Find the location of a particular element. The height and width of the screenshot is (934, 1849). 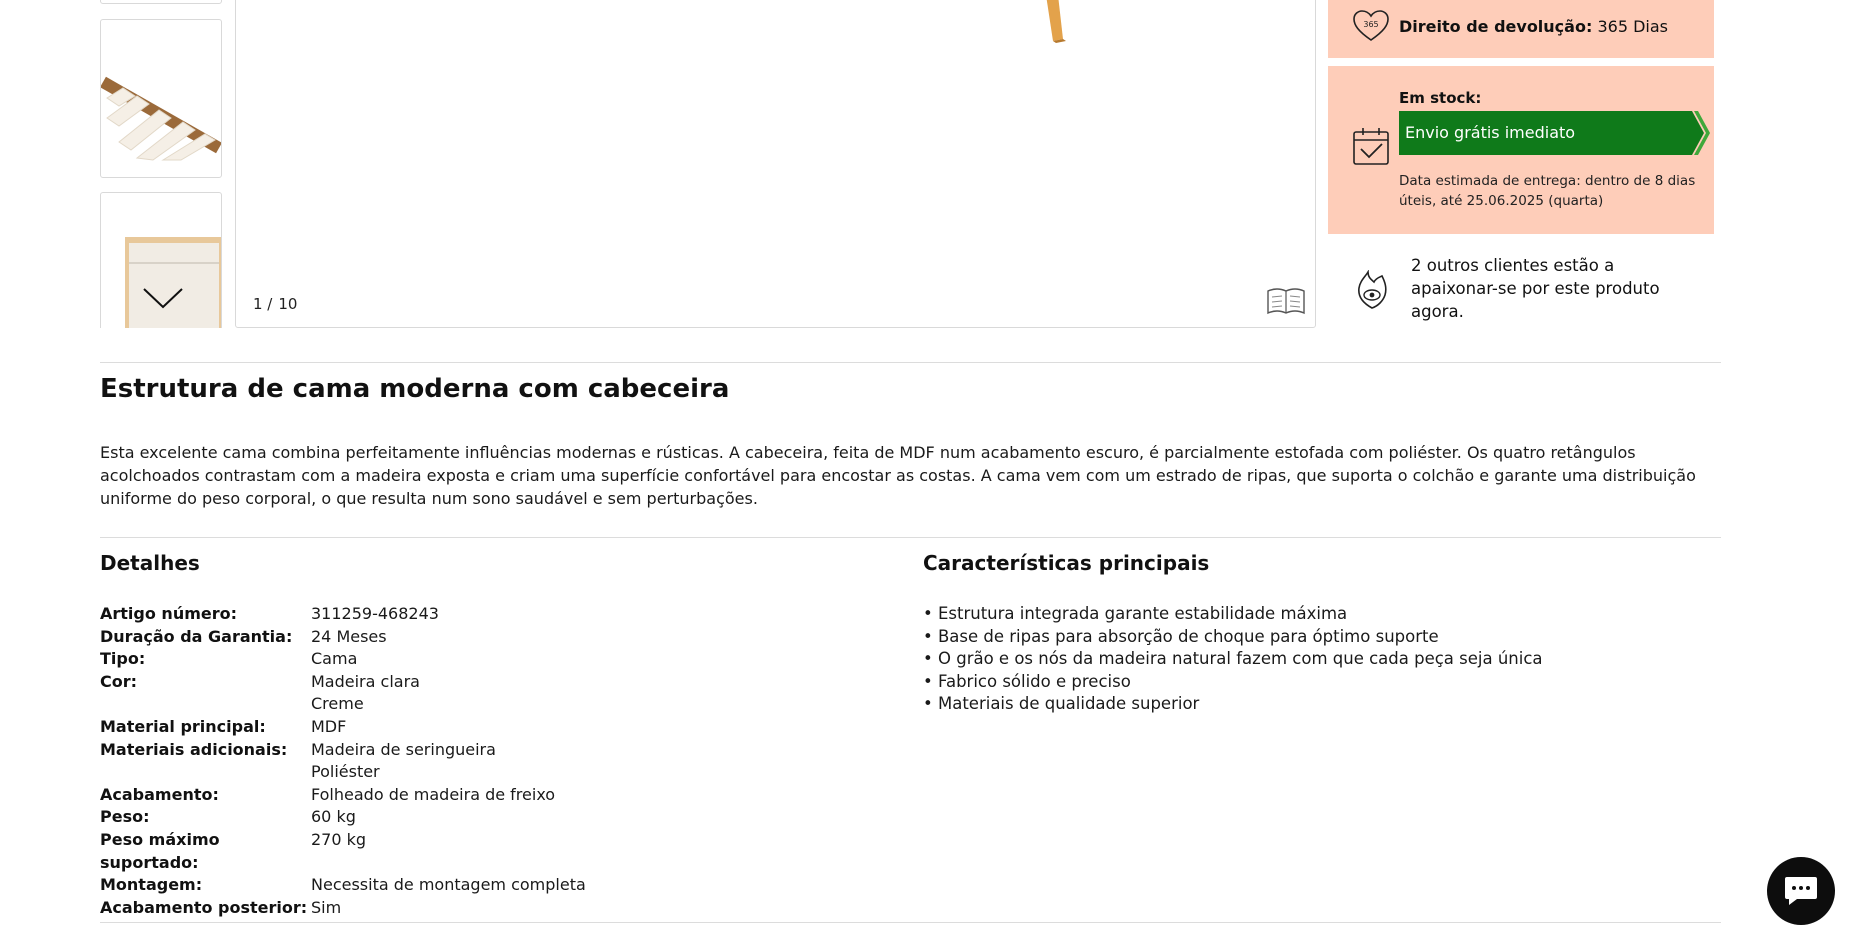

spec-row: Tipo: Cama is located at coordinates (343, 659).